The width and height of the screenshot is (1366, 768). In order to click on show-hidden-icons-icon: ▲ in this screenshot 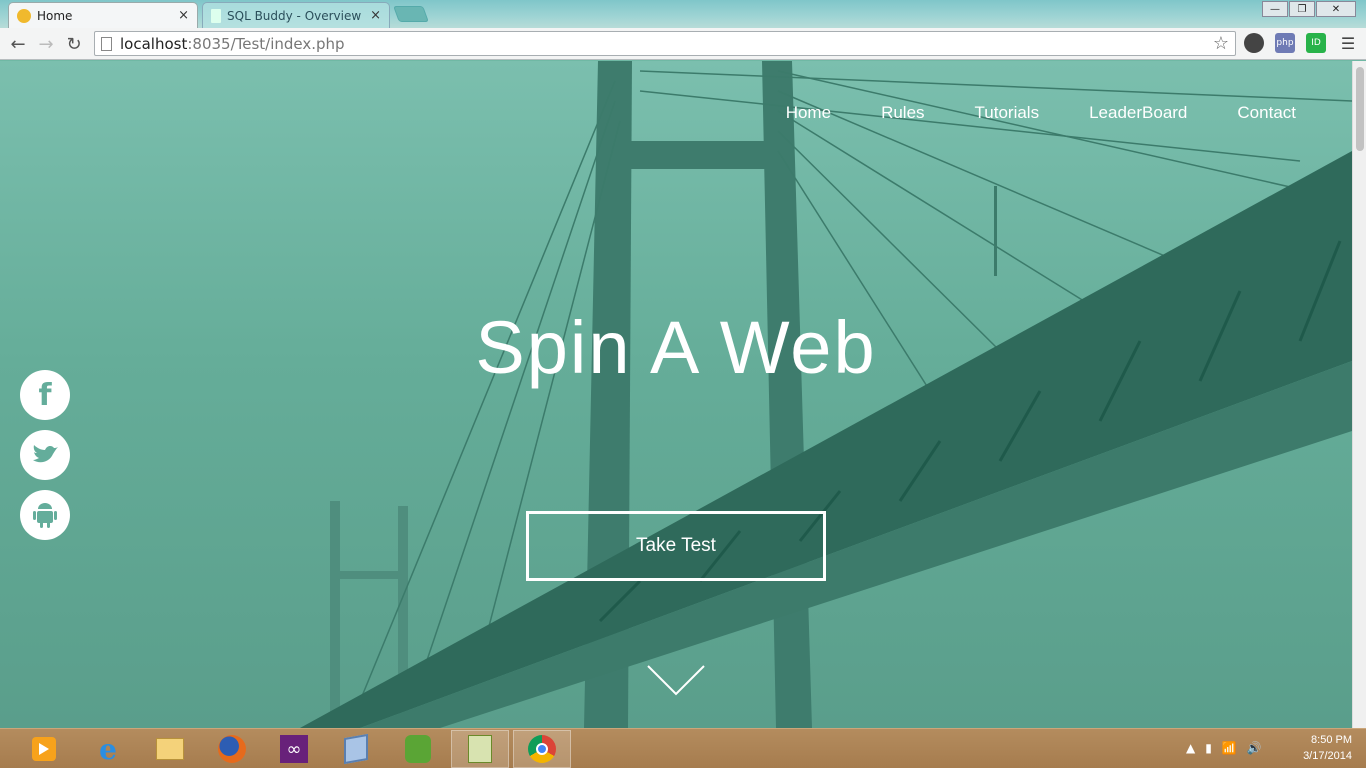, I will do `click(1190, 748)`.